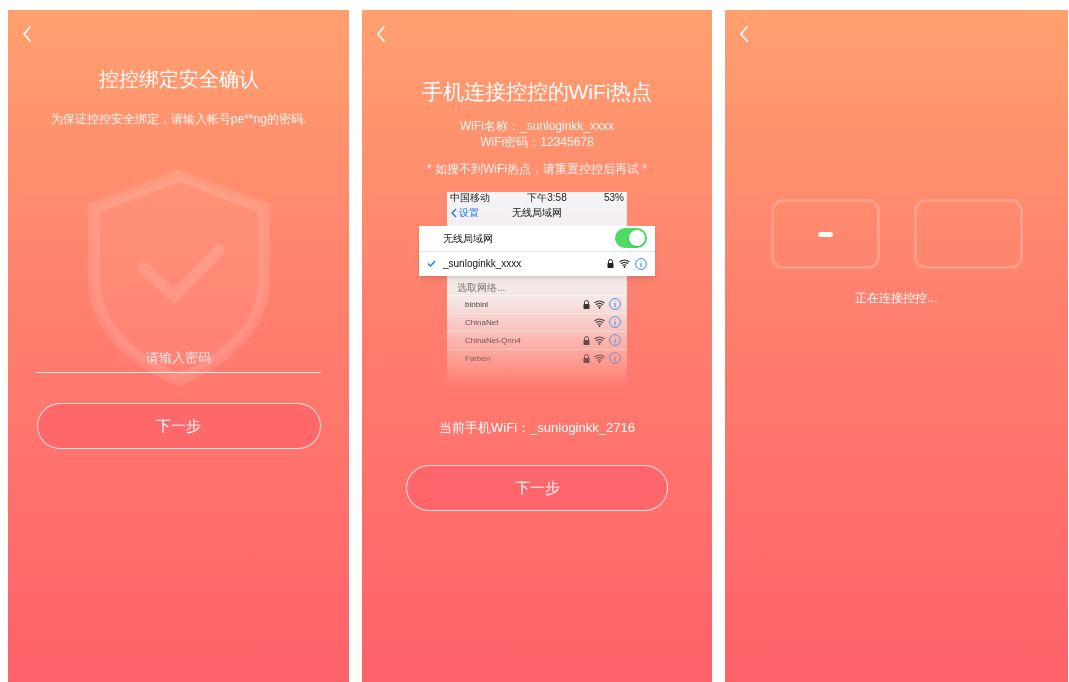  I want to click on wifi-toggle, so click(631, 238).